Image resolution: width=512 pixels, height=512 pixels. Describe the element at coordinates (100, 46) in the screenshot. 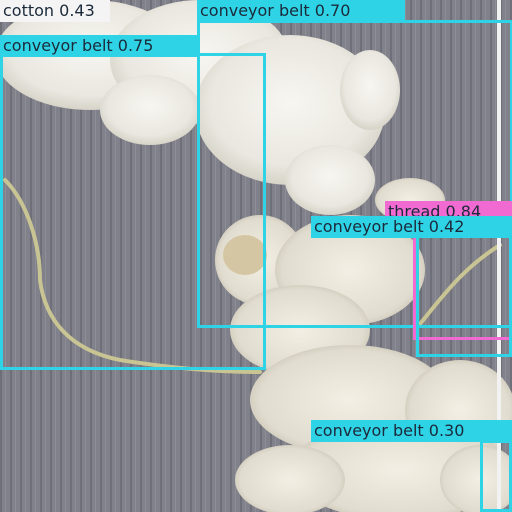

I see `detection-label-conveyor-belt-075: conveyor belt 0.75` at that location.